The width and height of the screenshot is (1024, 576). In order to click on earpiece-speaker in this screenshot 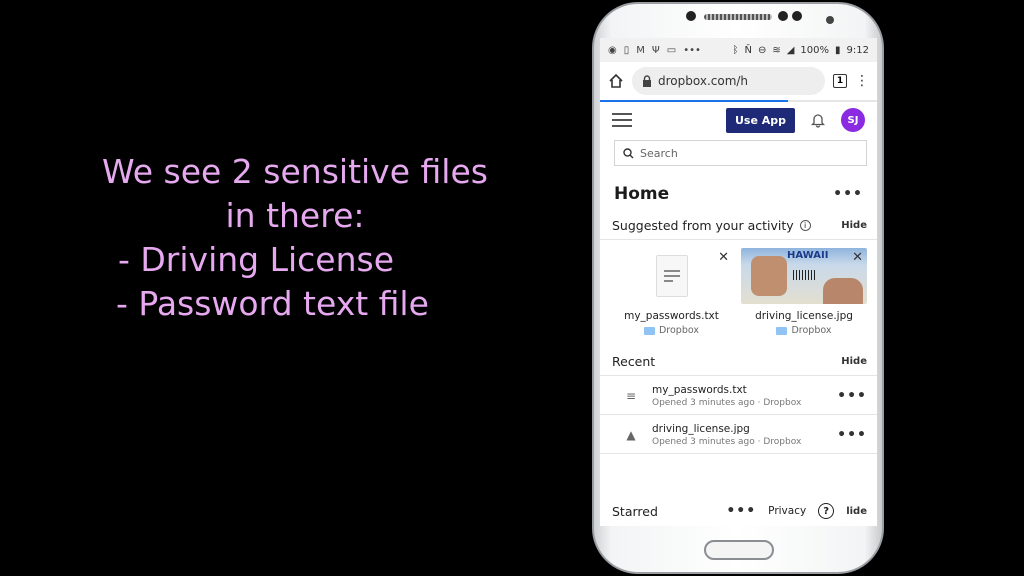, I will do `click(738, 17)`.